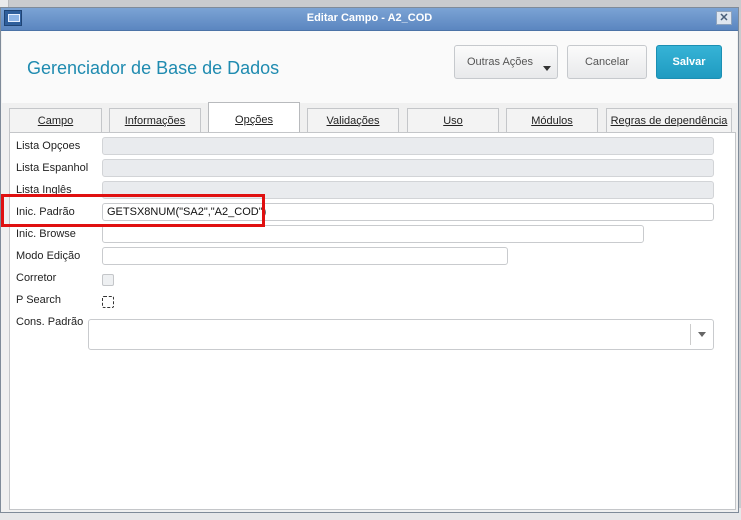  Describe the element at coordinates (552, 120) in the screenshot. I see `tab-modulos: Módulos` at that location.